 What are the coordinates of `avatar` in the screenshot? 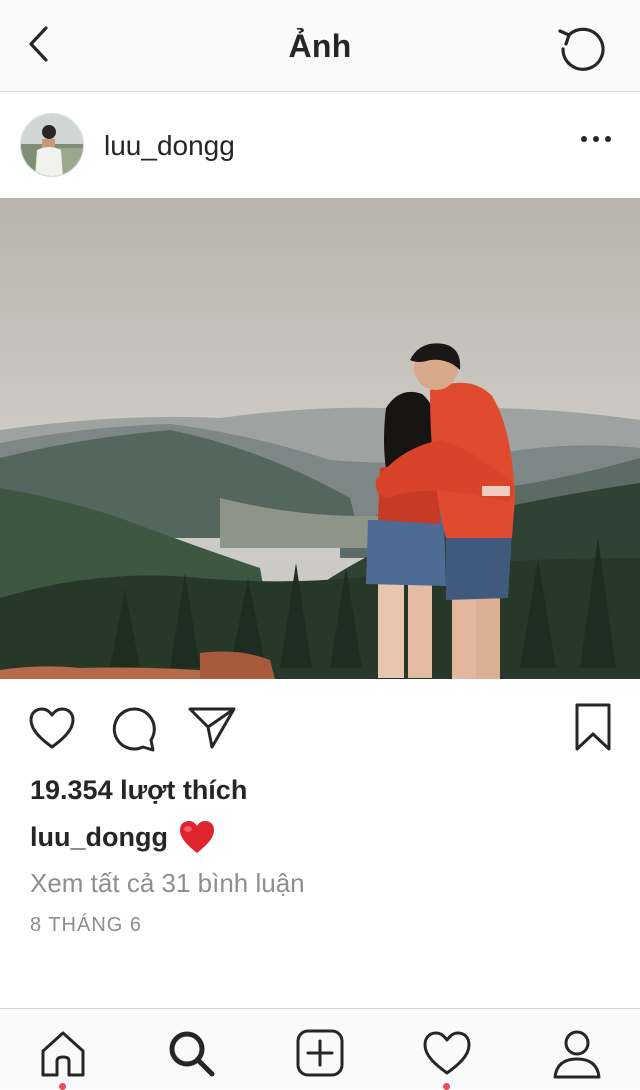 It's located at (52, 145).